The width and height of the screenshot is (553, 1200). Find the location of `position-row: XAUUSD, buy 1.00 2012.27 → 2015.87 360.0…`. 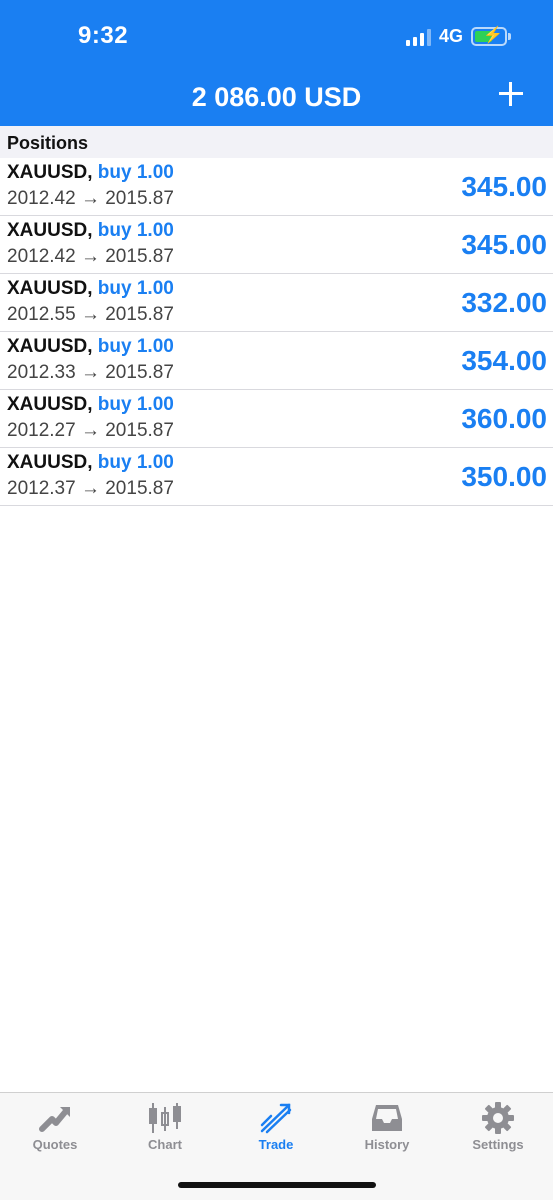

position-row: XAUUSD, buy 1.00 2012.27 → 2015.87 360.0… is located at coordinates (276, 419).